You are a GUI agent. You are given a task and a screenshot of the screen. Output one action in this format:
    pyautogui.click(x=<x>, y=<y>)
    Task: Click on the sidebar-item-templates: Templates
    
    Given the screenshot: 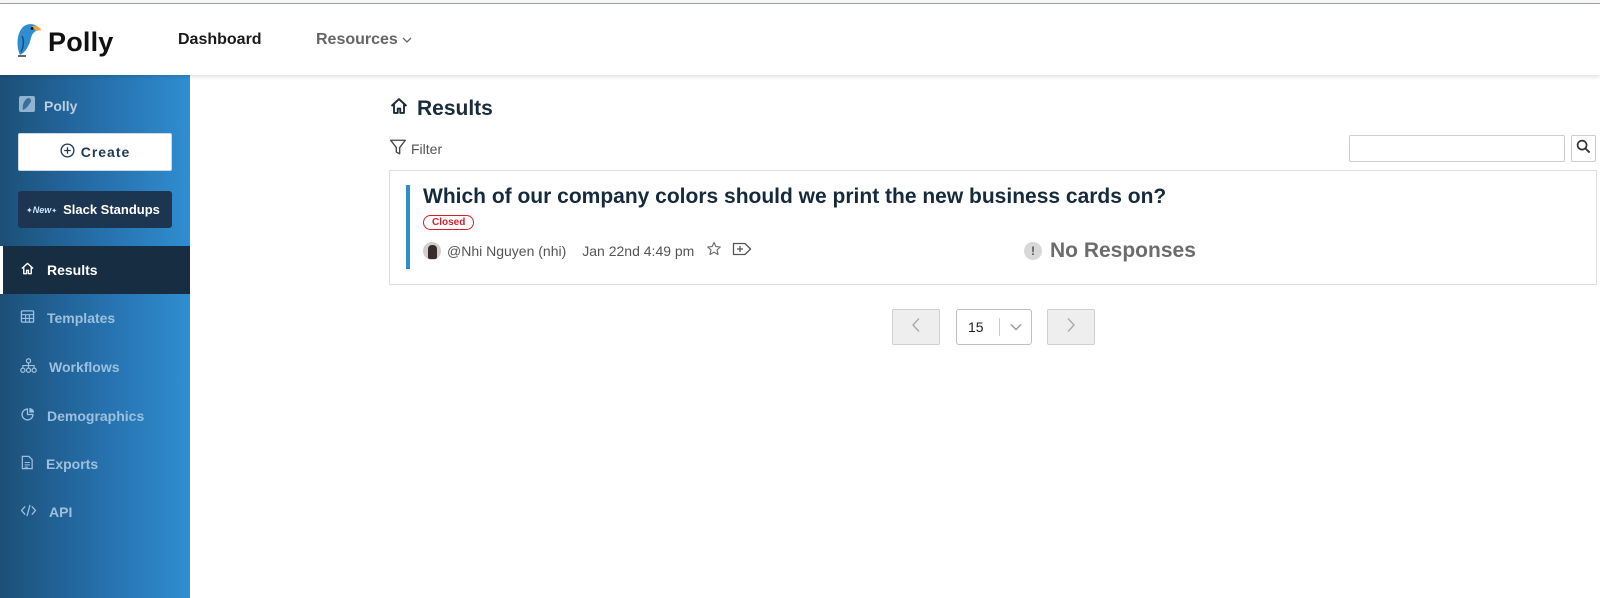 What is the action you would take?
    pyautogui.click(x=95, y=318)
    